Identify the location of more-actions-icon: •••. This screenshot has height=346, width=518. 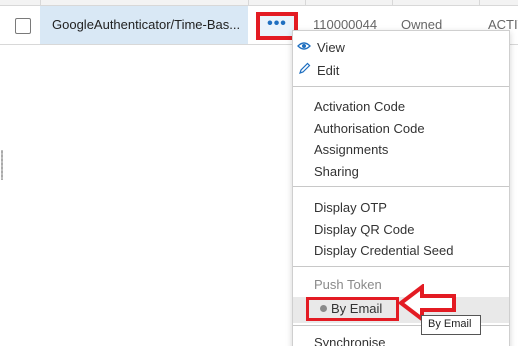
(277, 23).